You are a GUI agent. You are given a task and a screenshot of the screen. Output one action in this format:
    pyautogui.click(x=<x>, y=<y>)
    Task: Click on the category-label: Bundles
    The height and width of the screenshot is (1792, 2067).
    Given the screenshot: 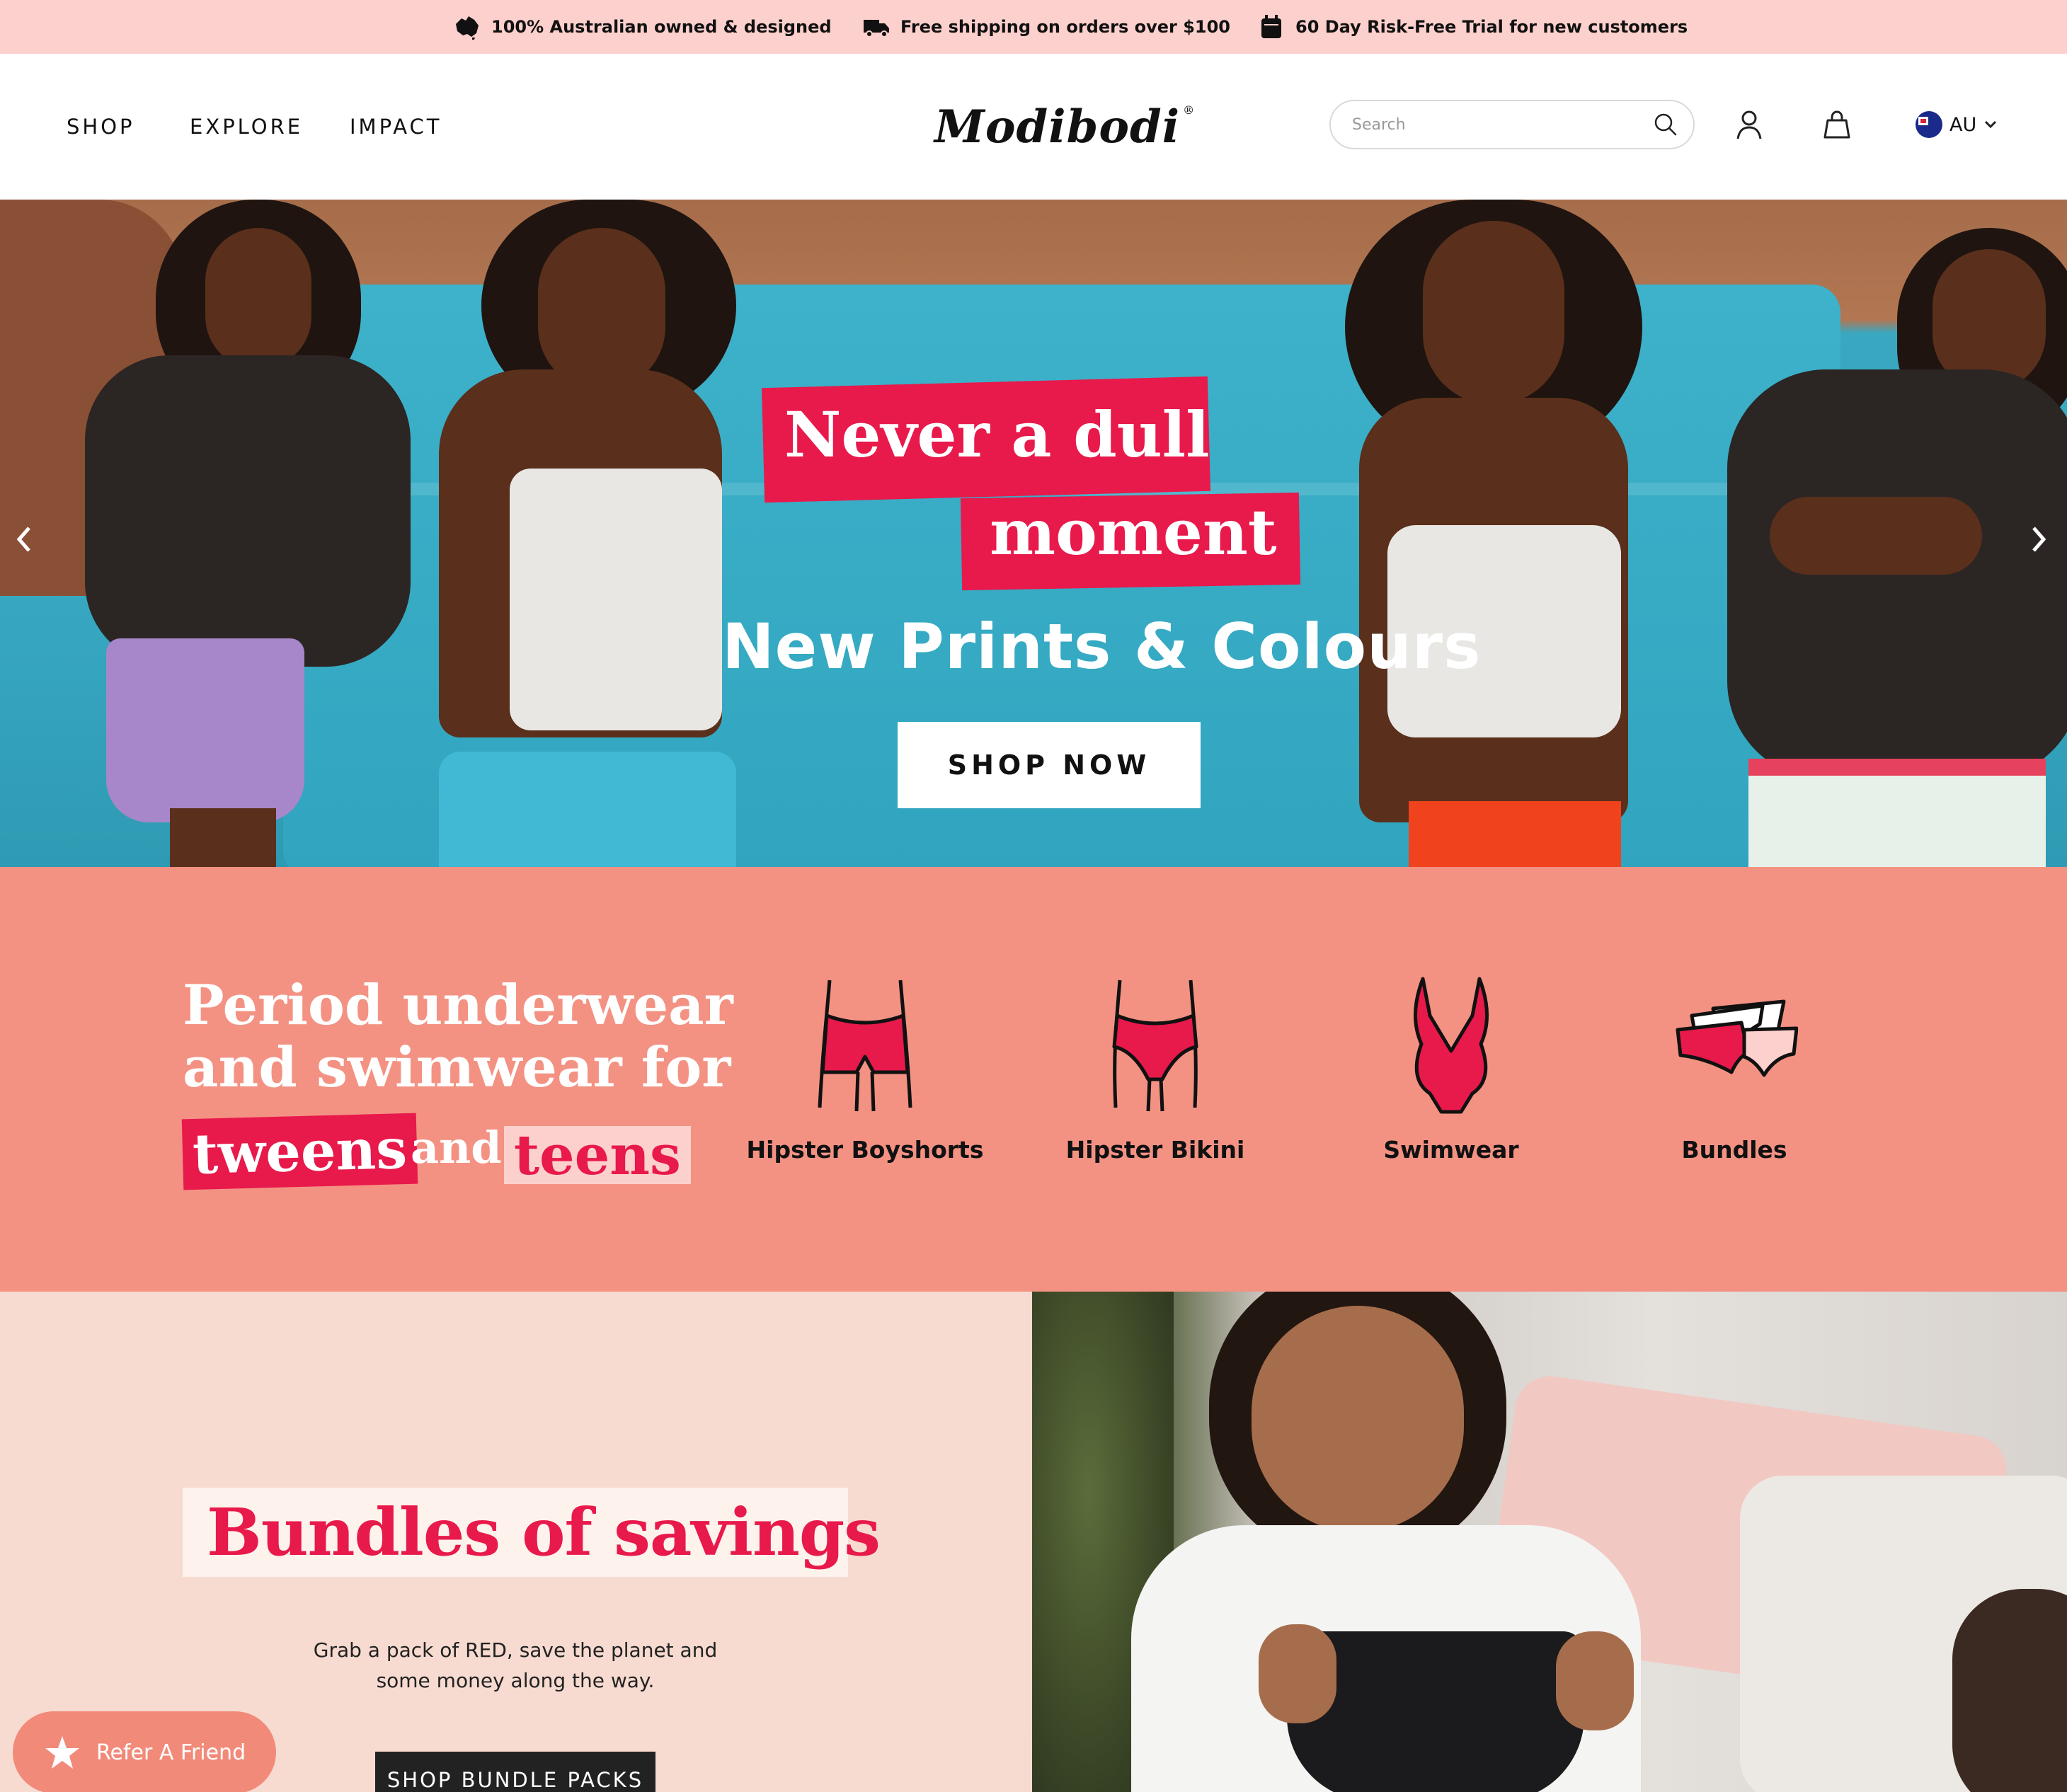 What is the action you would take?
    pyautogui.click(x=1734, y=1150)
    